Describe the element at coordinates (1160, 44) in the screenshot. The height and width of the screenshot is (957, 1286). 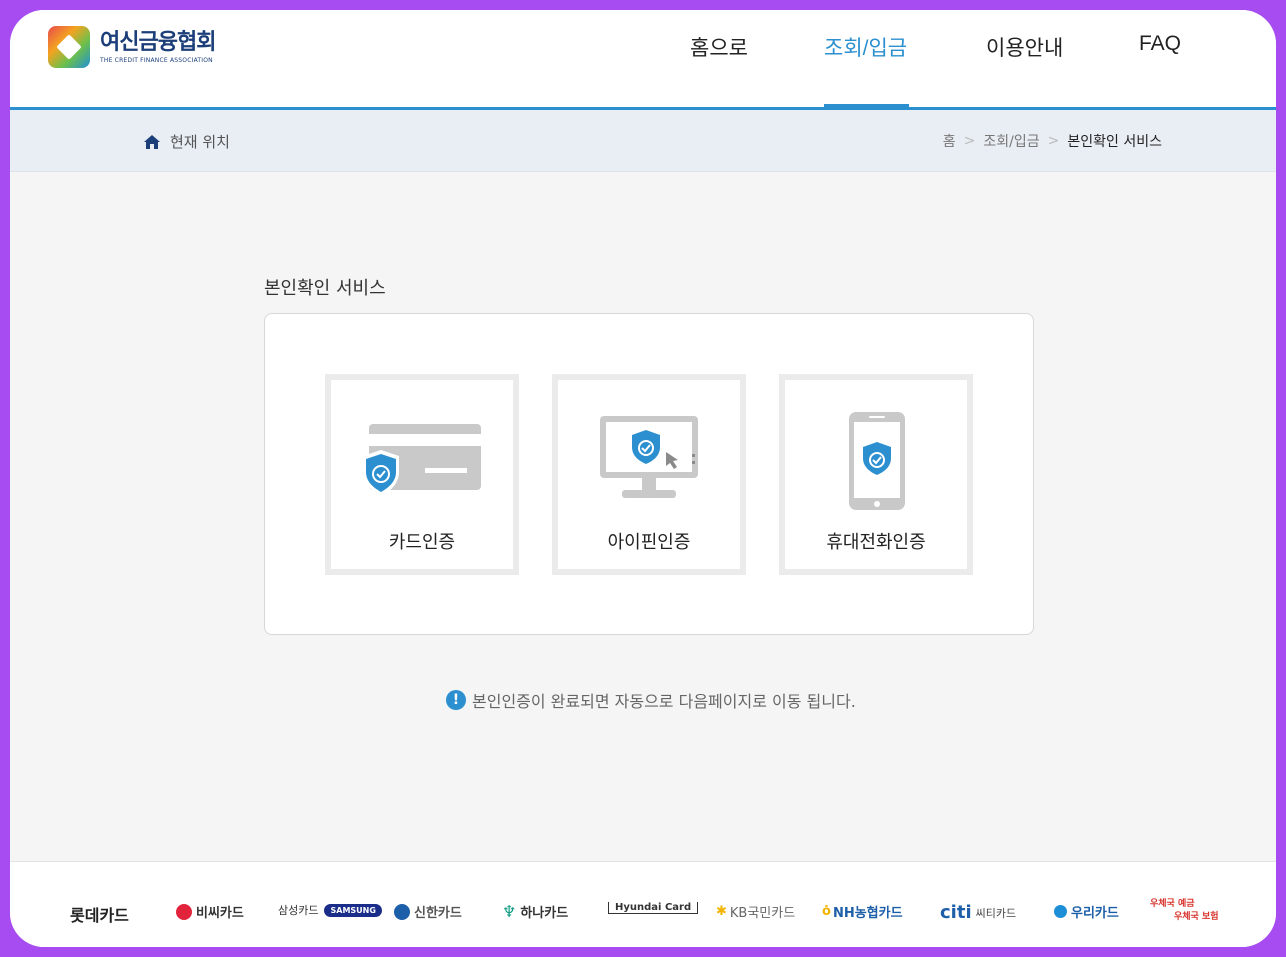
I see `nav-faq: FAQ` at that location.